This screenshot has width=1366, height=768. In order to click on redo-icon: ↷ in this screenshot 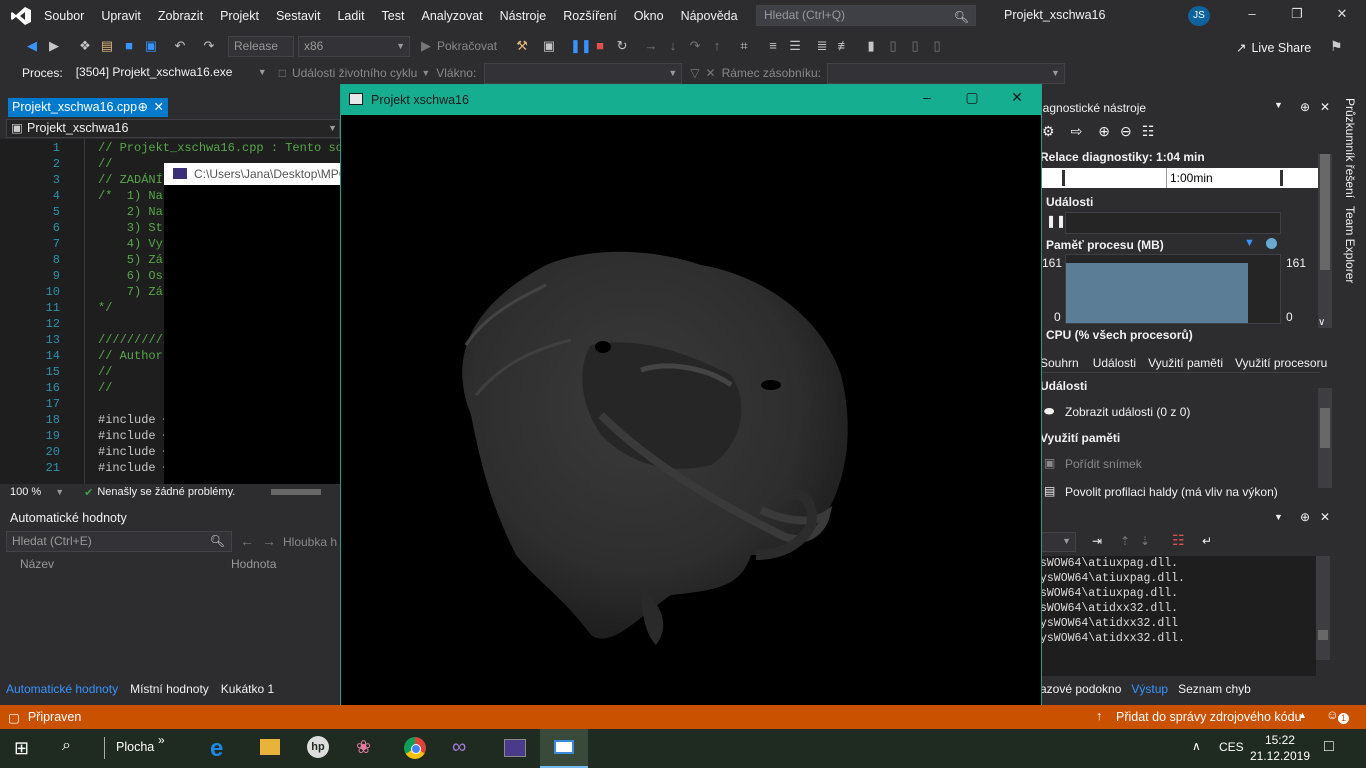, I will do `click(209, 46)`.